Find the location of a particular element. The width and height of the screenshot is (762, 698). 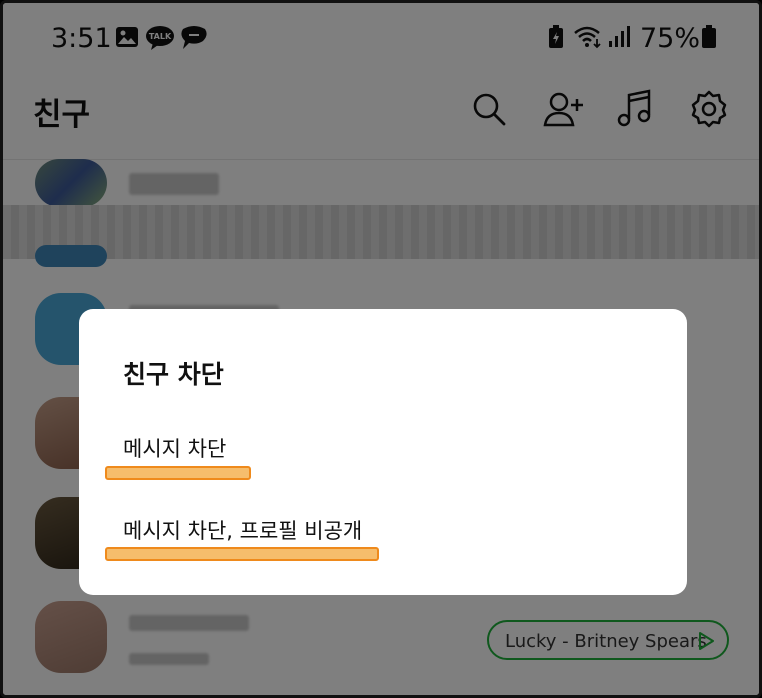

option-block-message: 메시지 차단 is located at coordinates (174, 448).